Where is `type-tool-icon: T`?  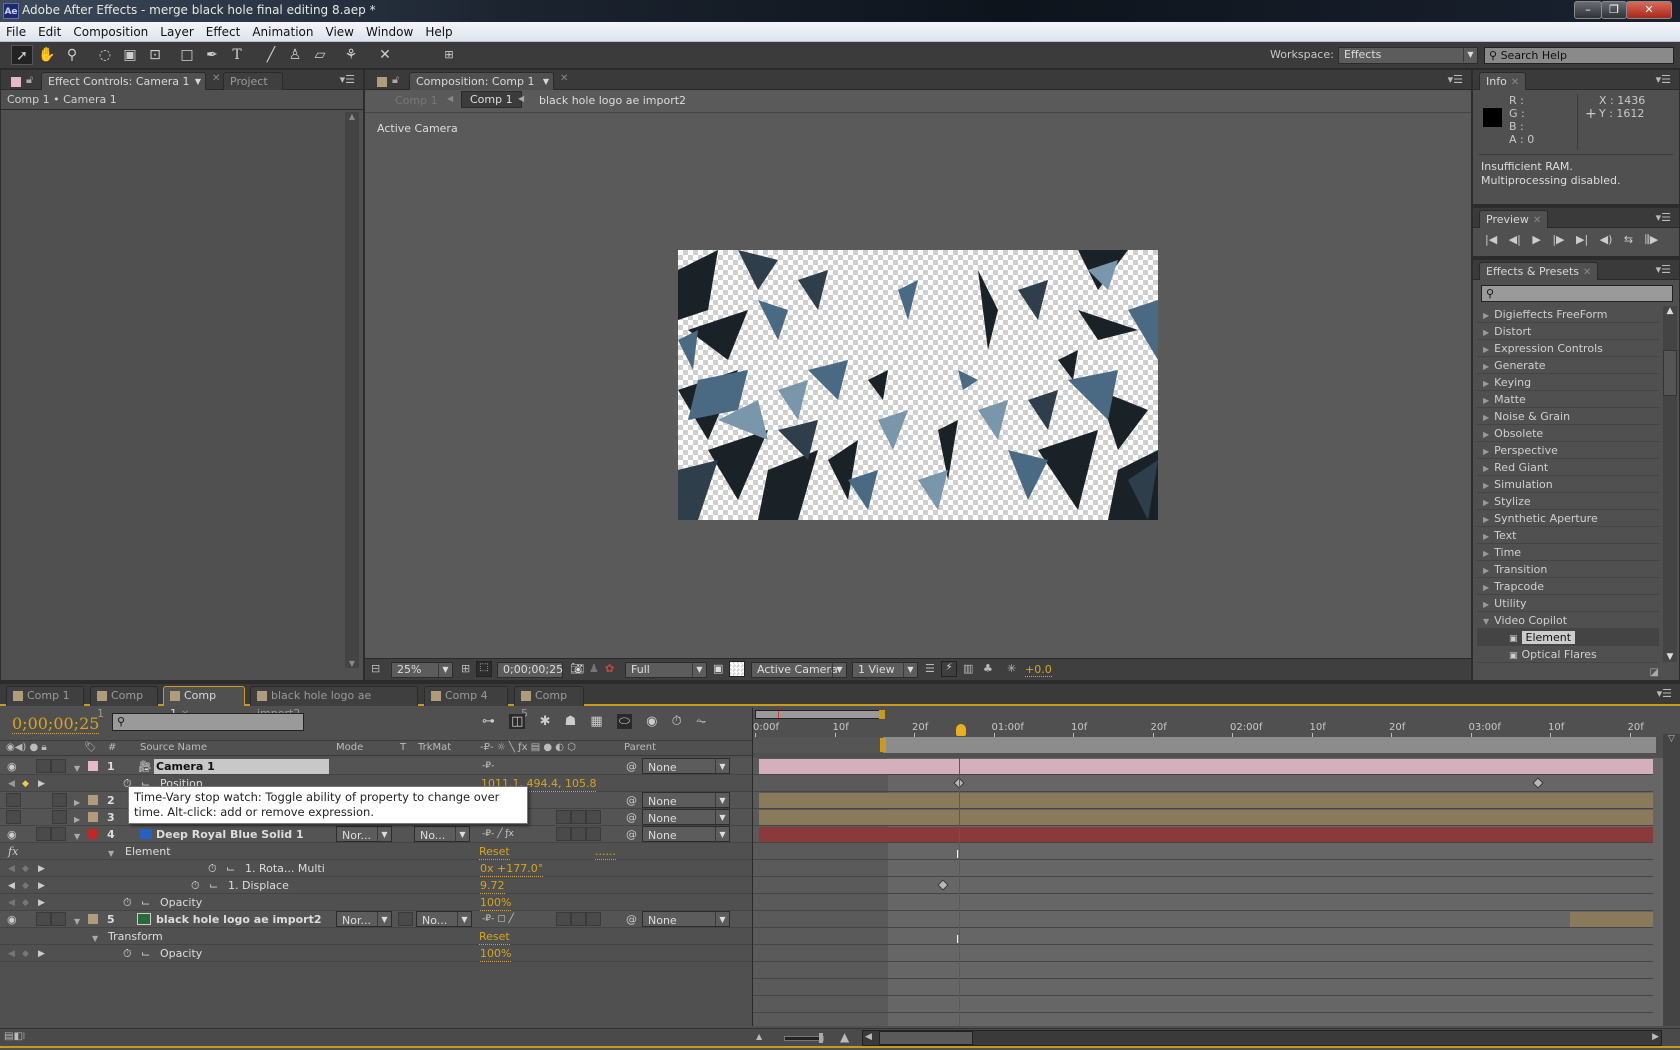
type-tool-icon: T is located at coordinates (237, 55).